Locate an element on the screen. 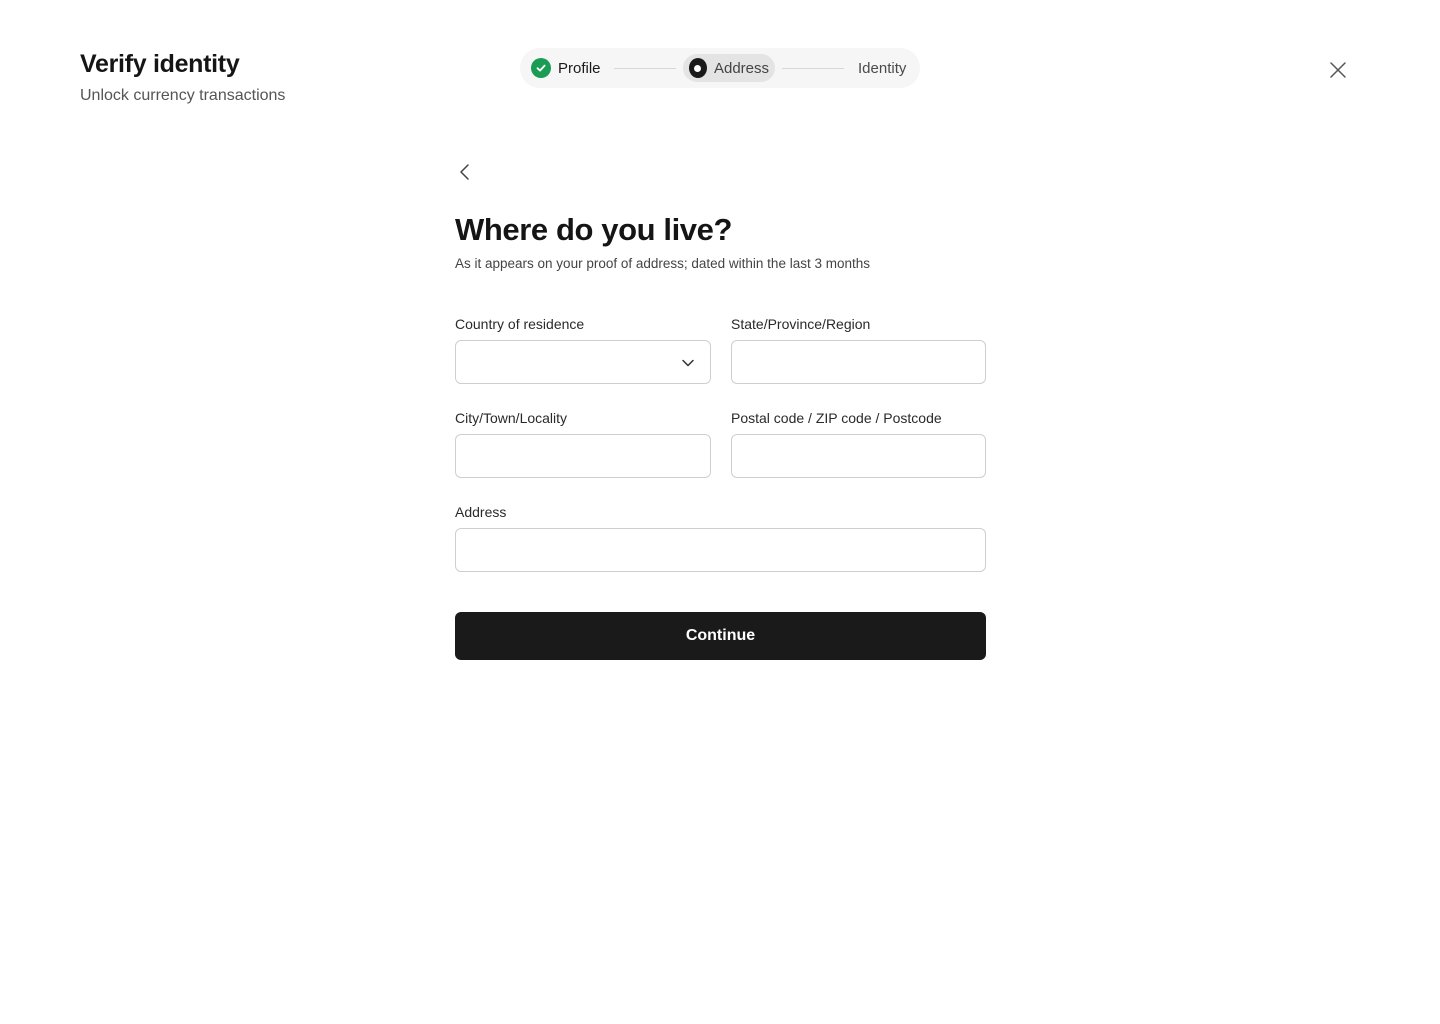  close-icon is located at coordinates (1338, 70).